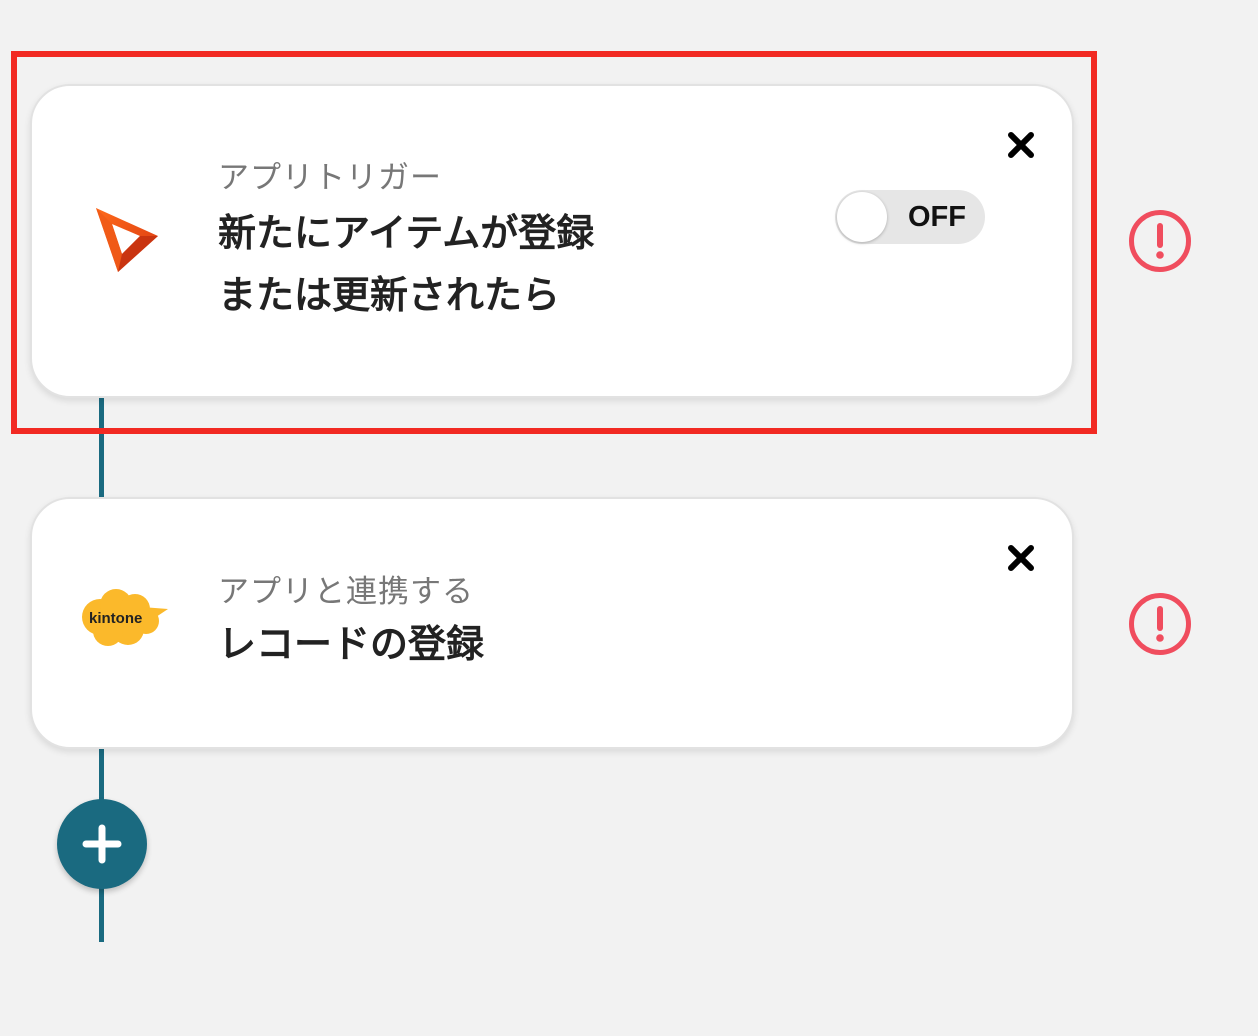 This screenshot has width=1258, height=1036. Describe the element at coordinates (937, 217) in the screenshot. I see `toggle-label: OFF` at that location.